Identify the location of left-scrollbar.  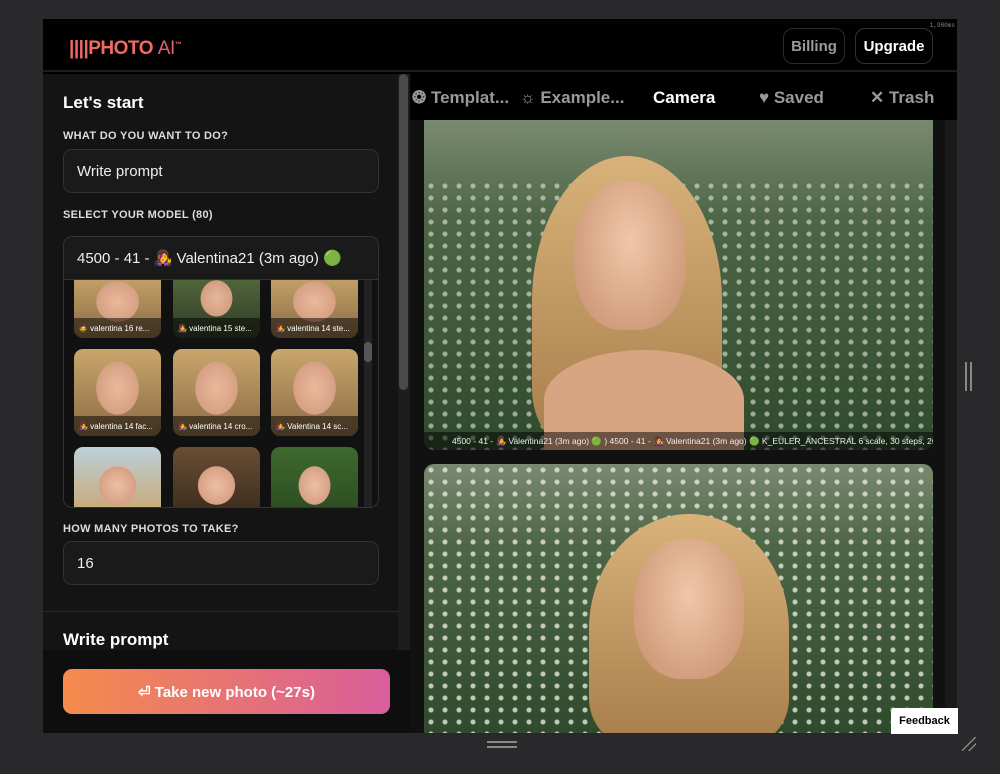
(404, 403).